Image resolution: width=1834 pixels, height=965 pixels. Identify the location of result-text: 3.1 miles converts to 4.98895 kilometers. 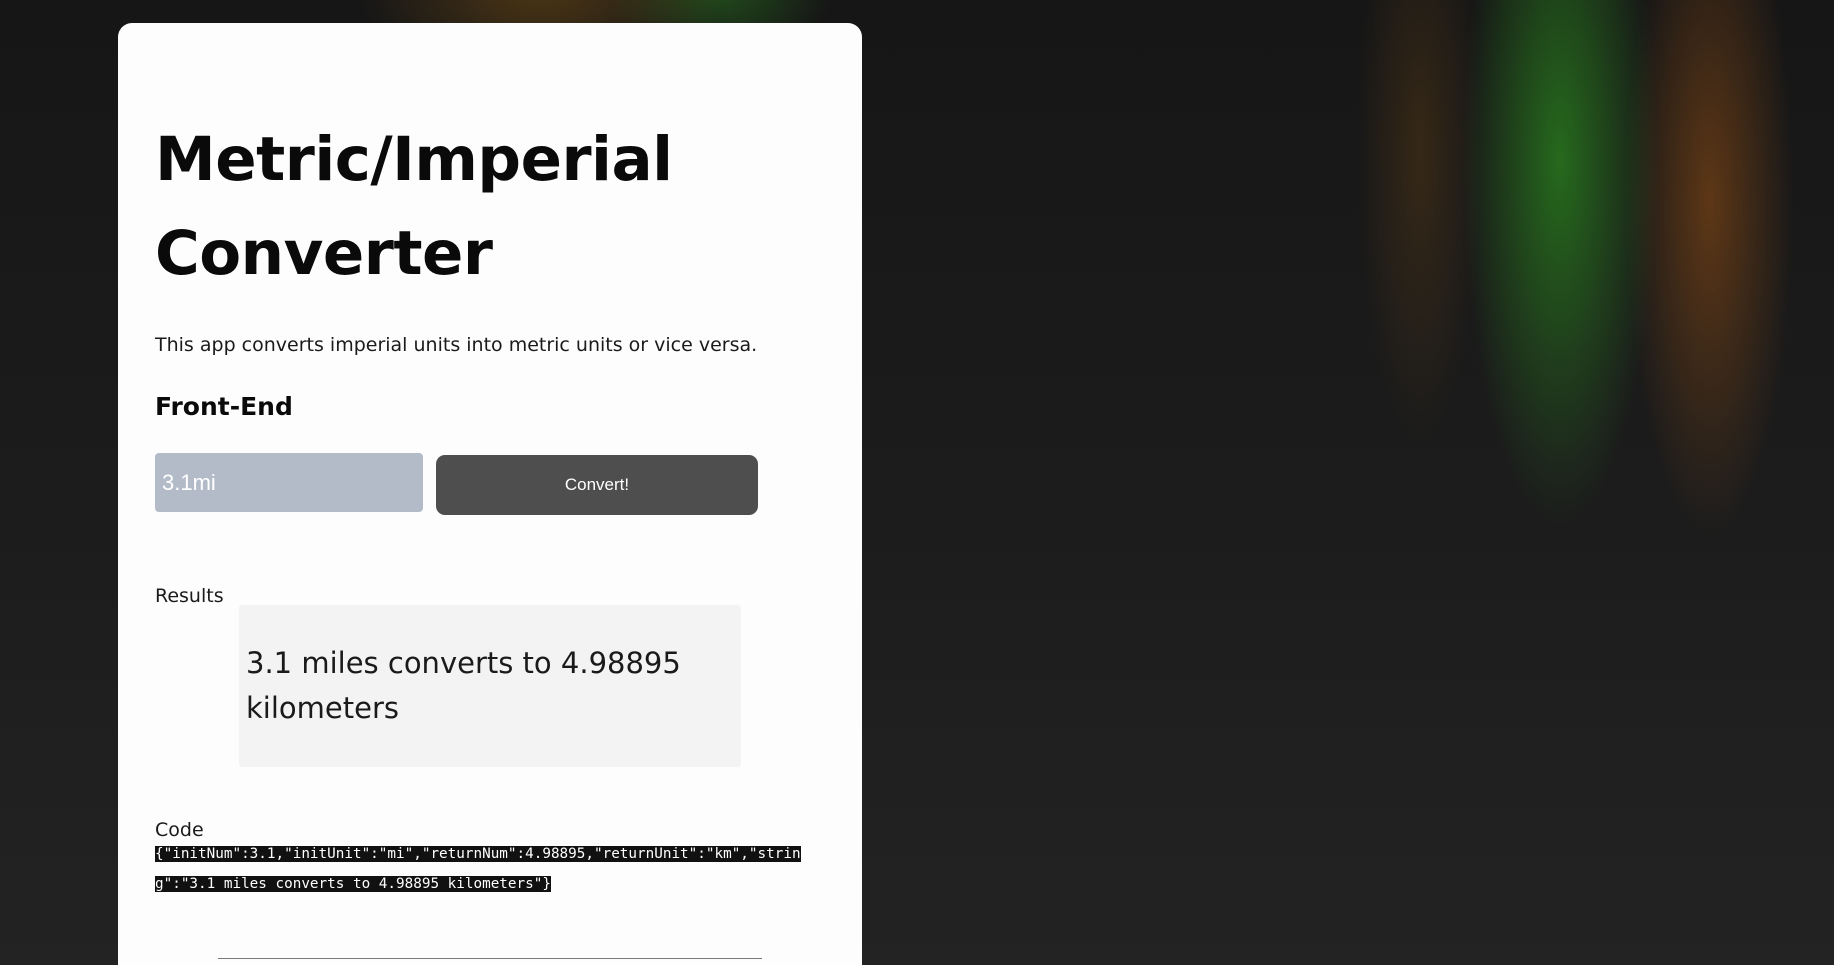
(463, 685).